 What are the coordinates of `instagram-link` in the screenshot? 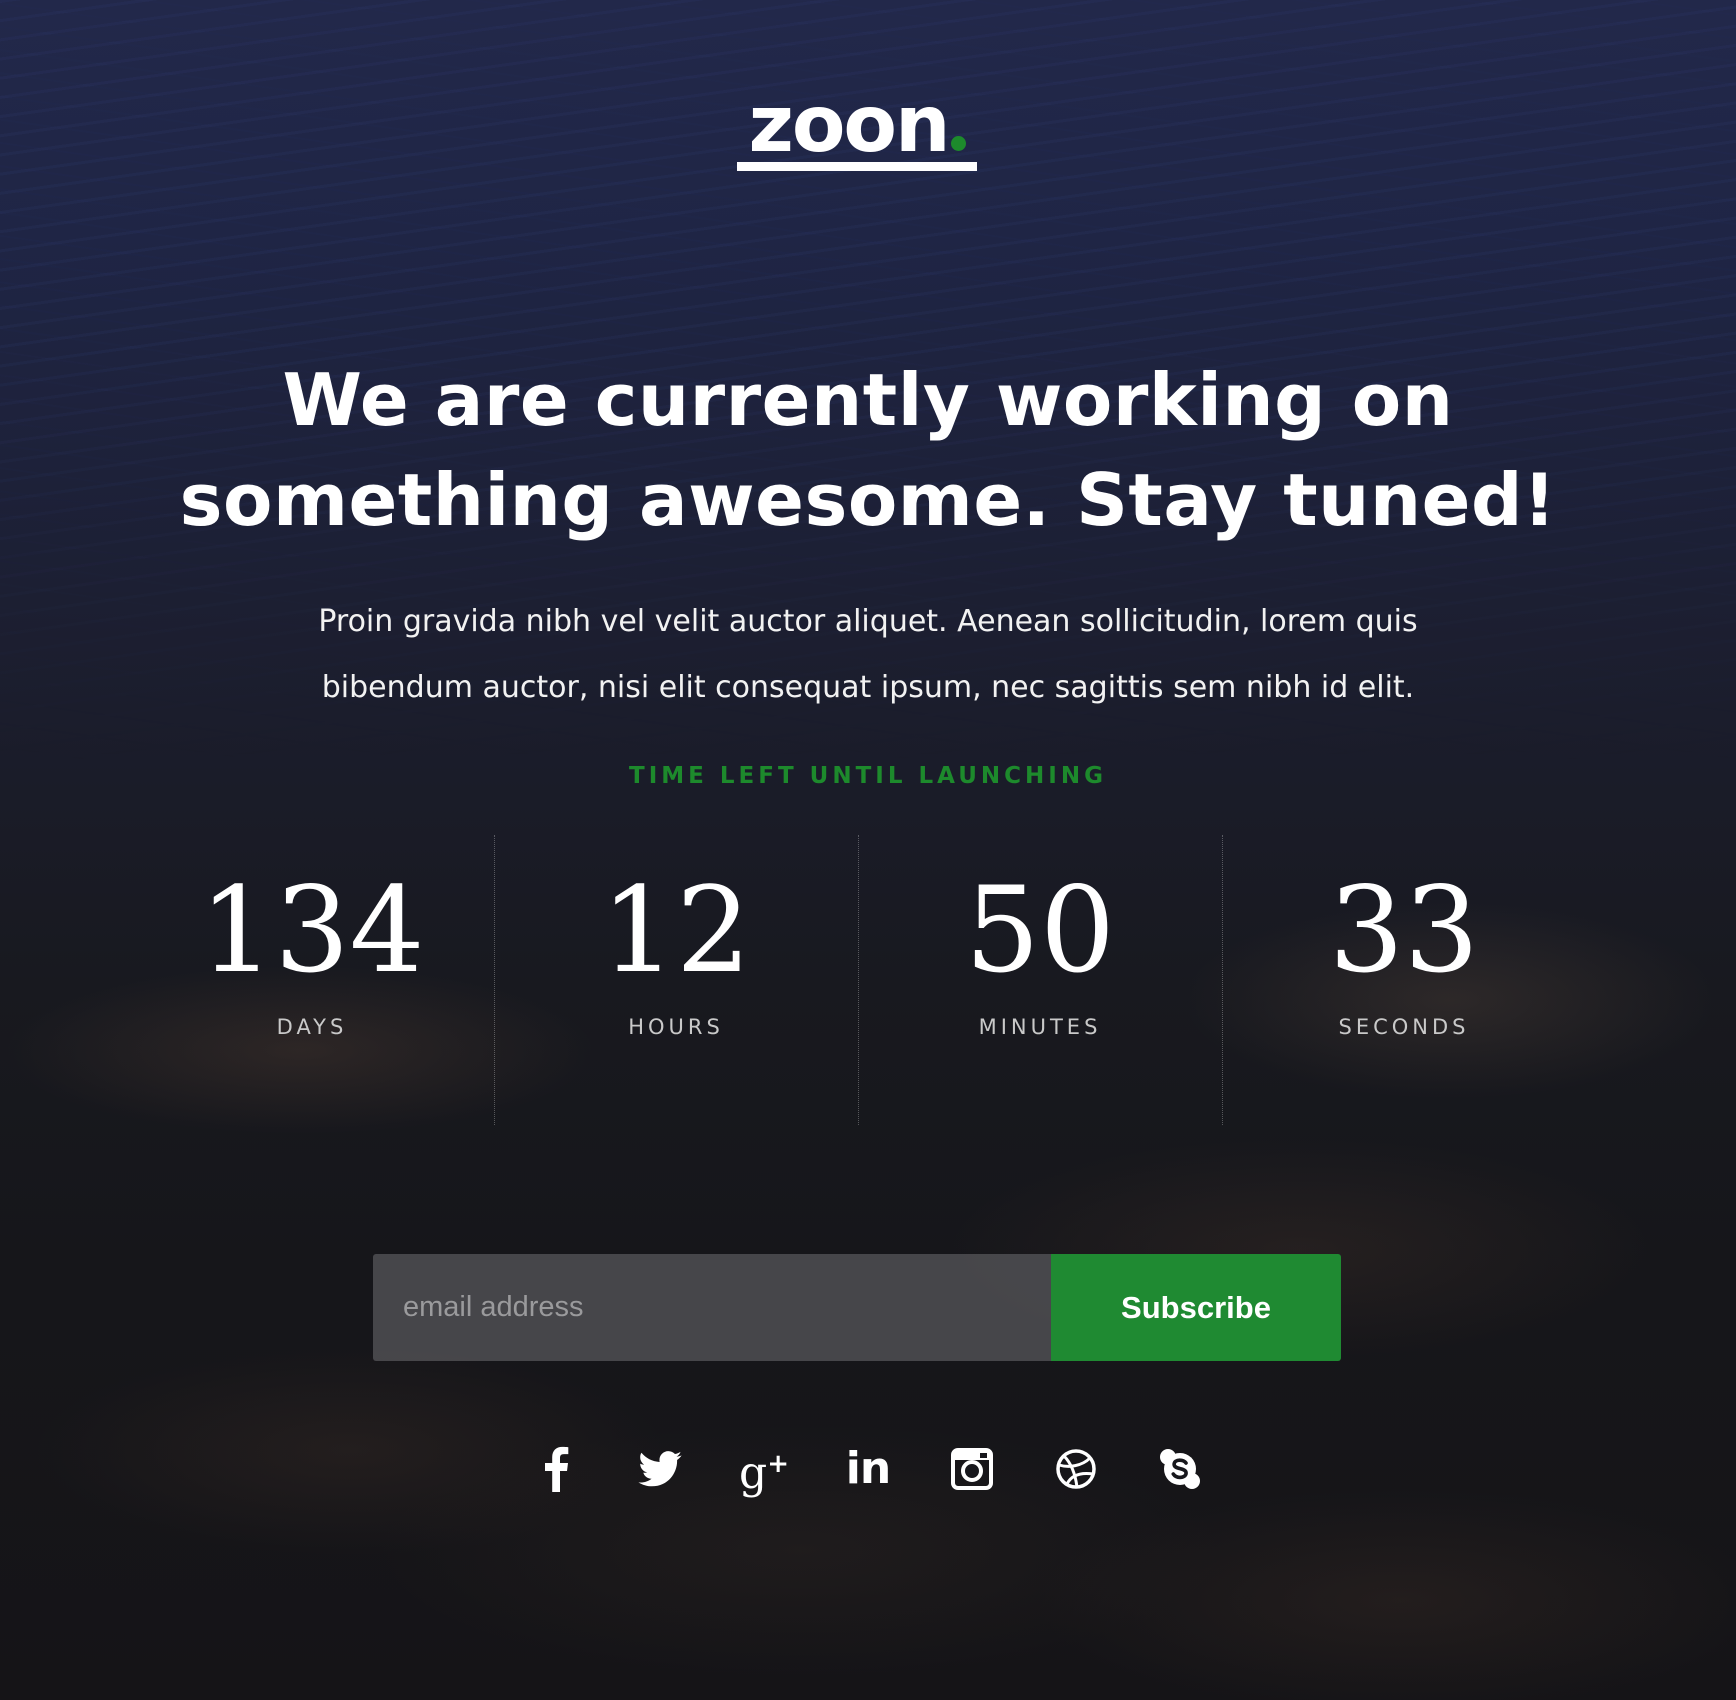 It's located at (972, 1469).